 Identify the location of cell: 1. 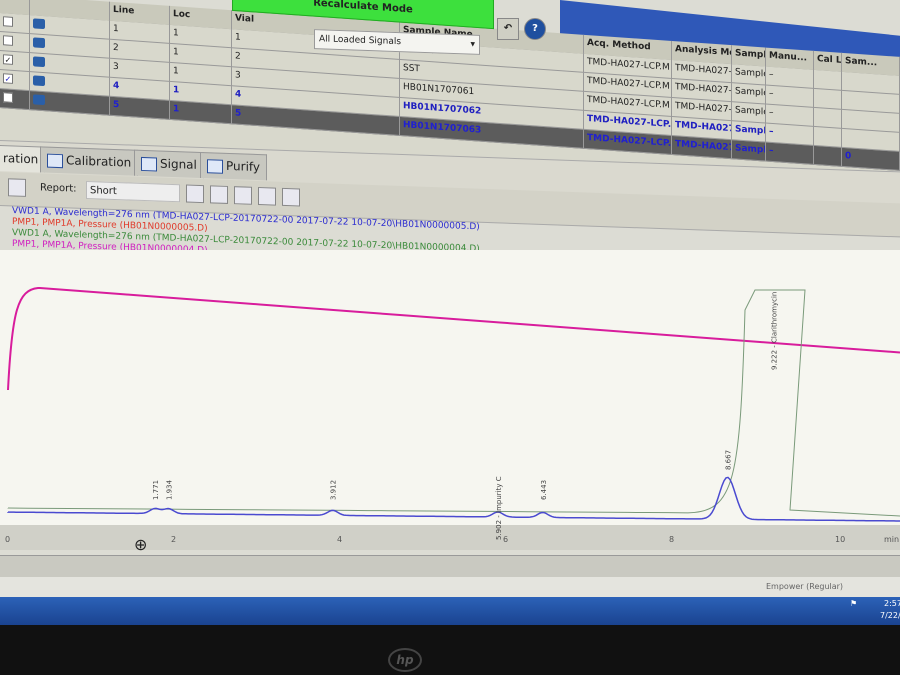
(201, 112).